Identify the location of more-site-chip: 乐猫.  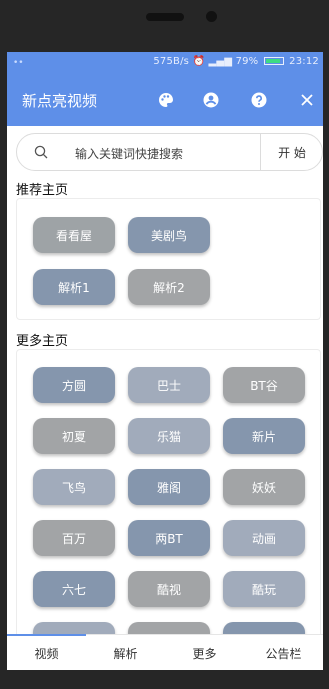
(169, 436).